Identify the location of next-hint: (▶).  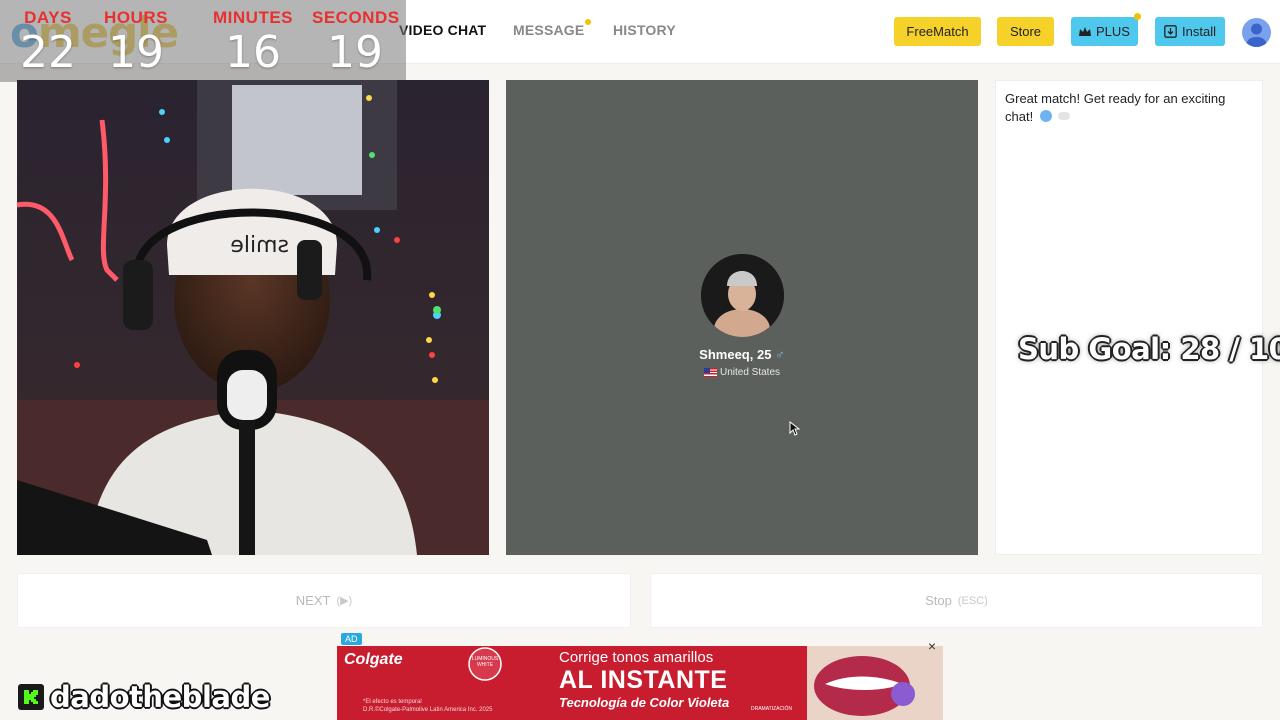
(344, 601).